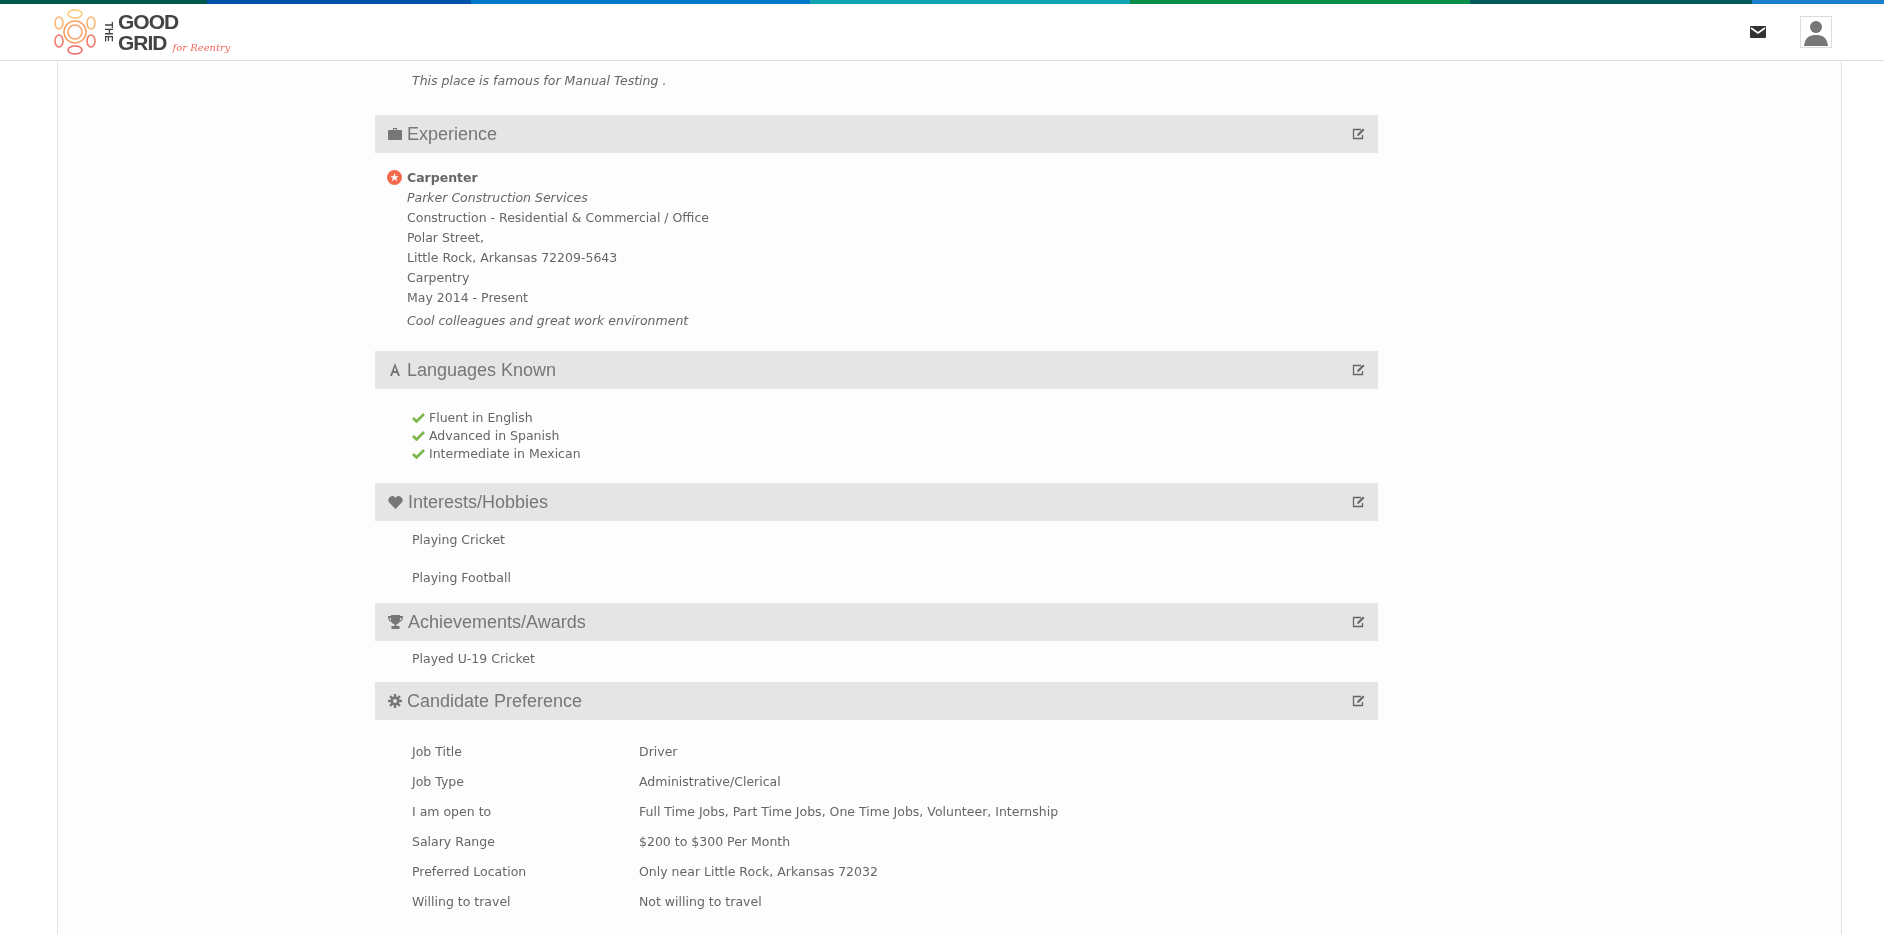 The width and height of the screenshot is (1884, 934). What do you see at coordinates (395, 701) in the screenshot?
I see `gear-icon` at bounding box center [395, 701].